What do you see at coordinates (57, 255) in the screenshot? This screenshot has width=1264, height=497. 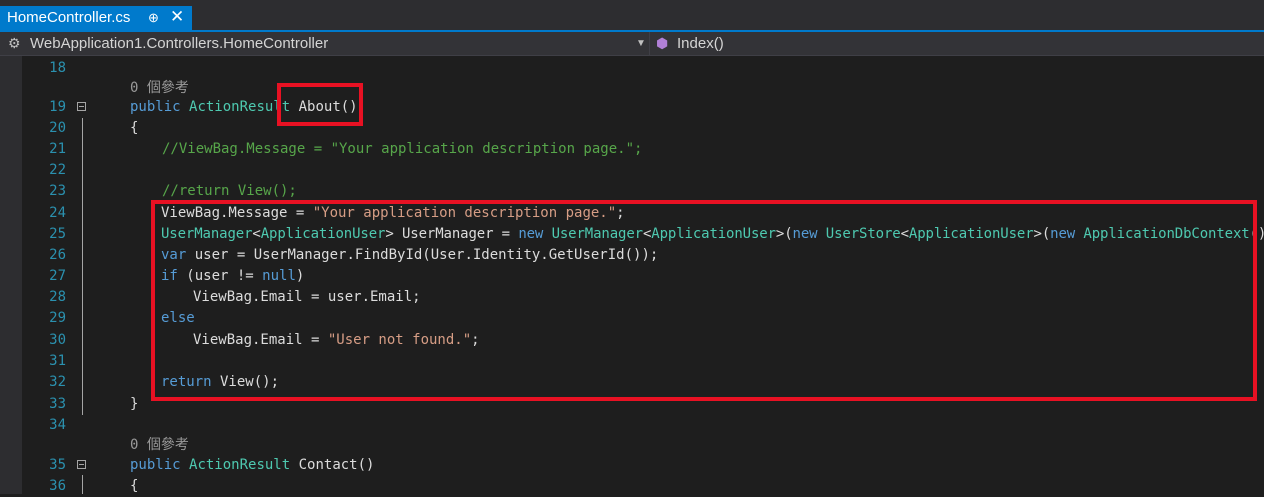 I see `line-number: 26` at bounding box center [57, 255].